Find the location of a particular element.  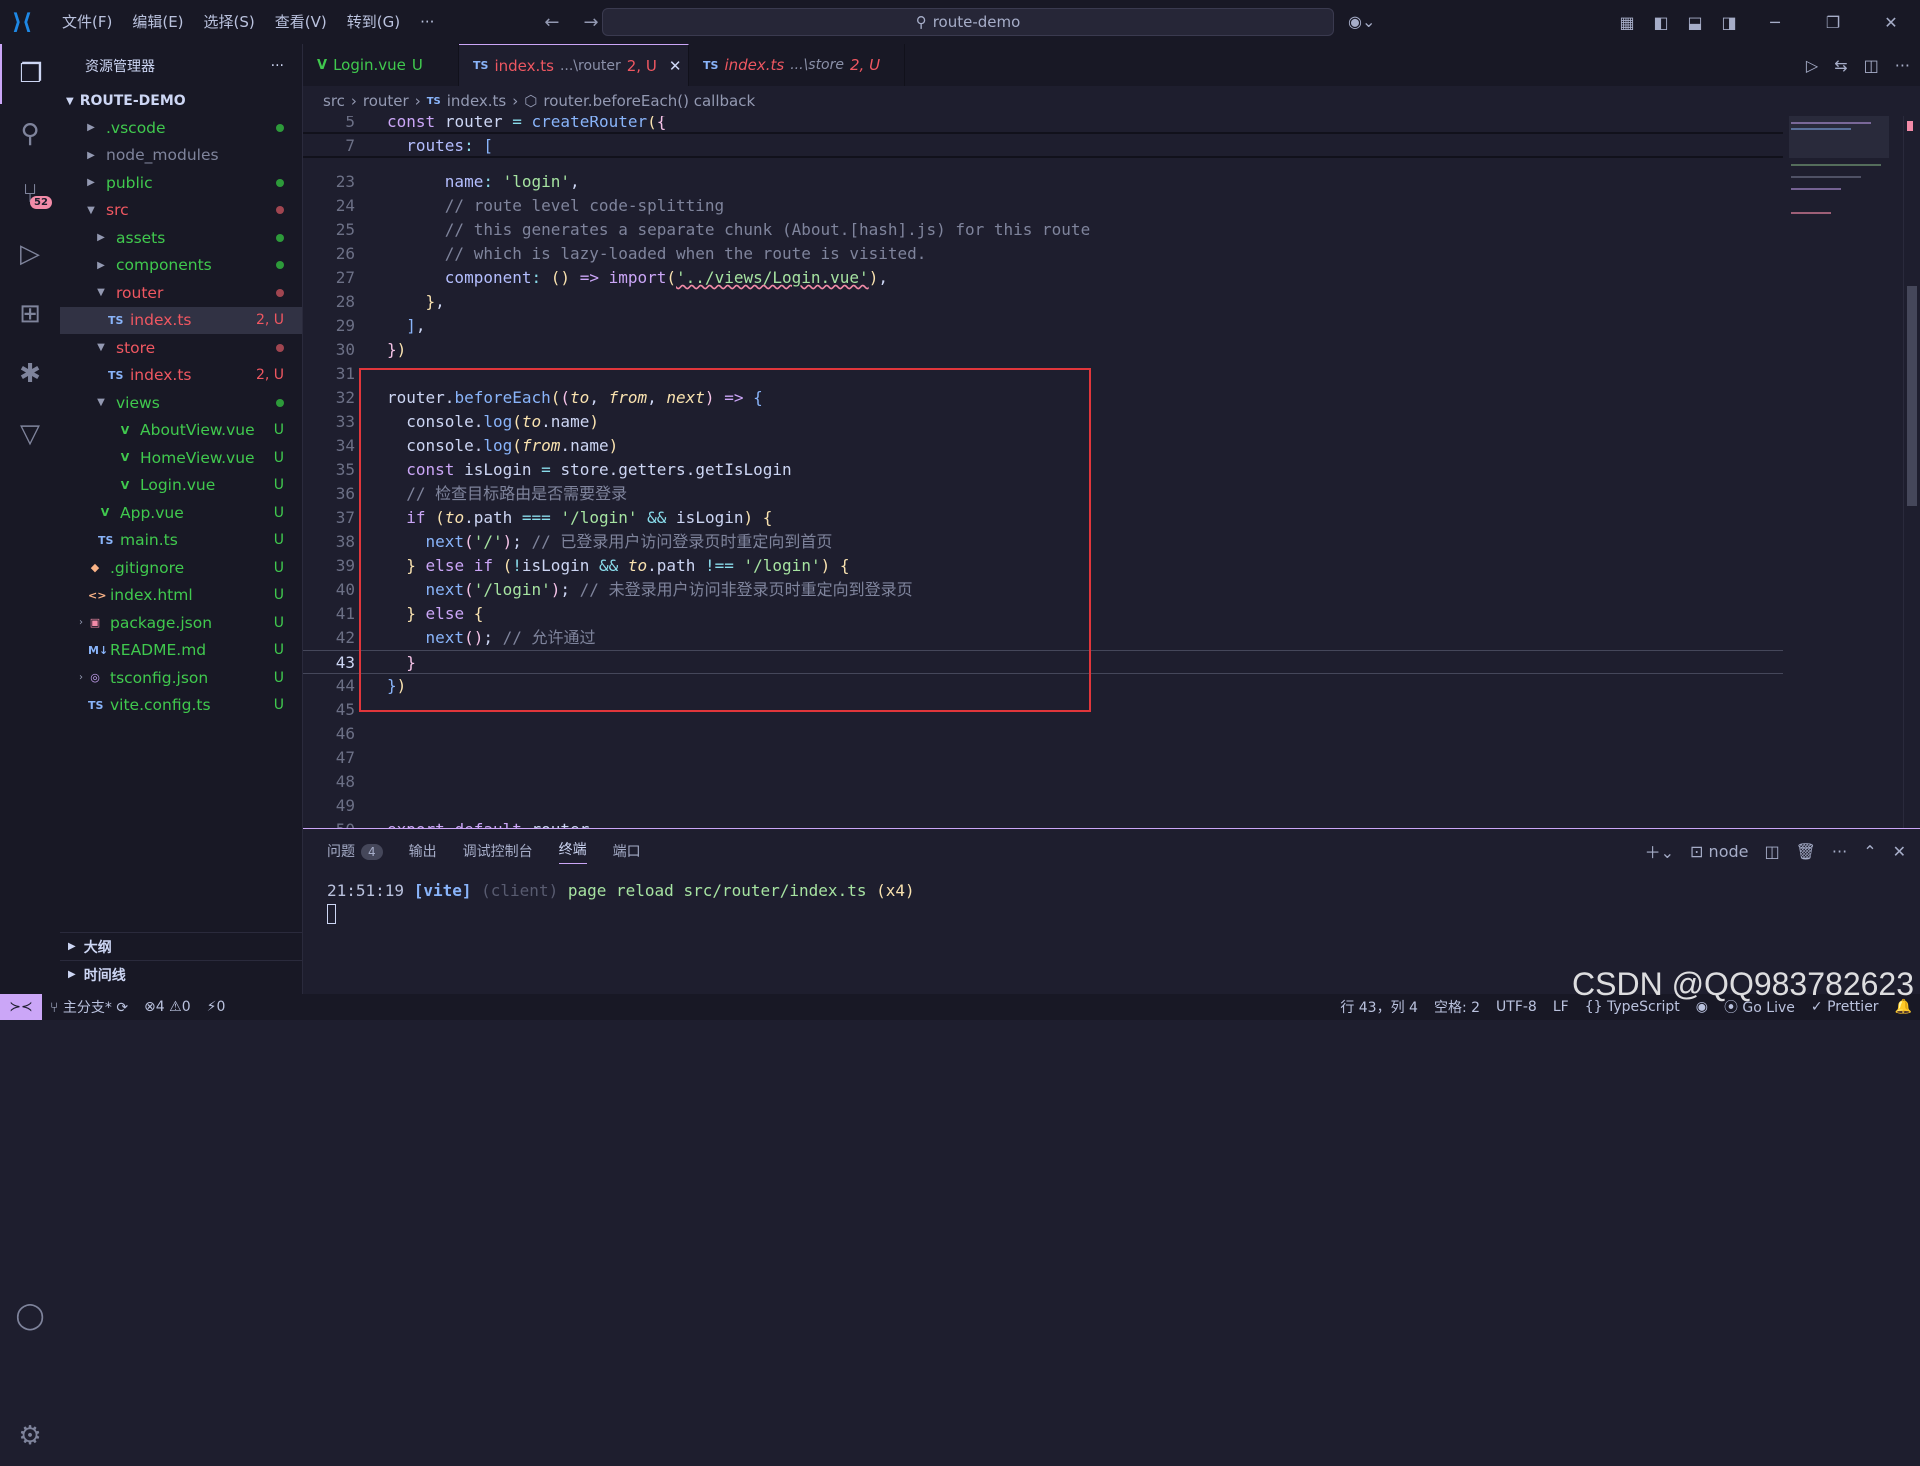

code-line: 29 ], is located at coordinates (1043, 326).